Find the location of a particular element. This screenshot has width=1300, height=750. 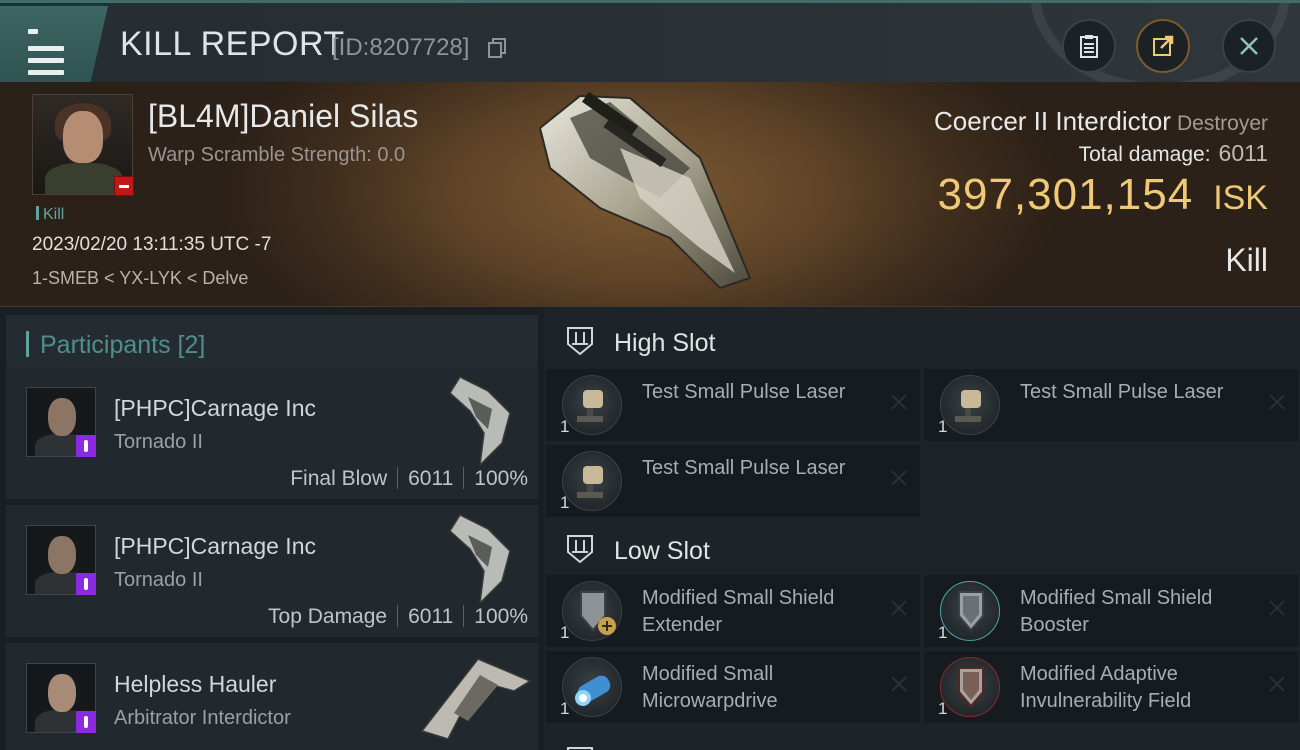

kill-id: [ID:8207728] is located at coordinates (401, 47).